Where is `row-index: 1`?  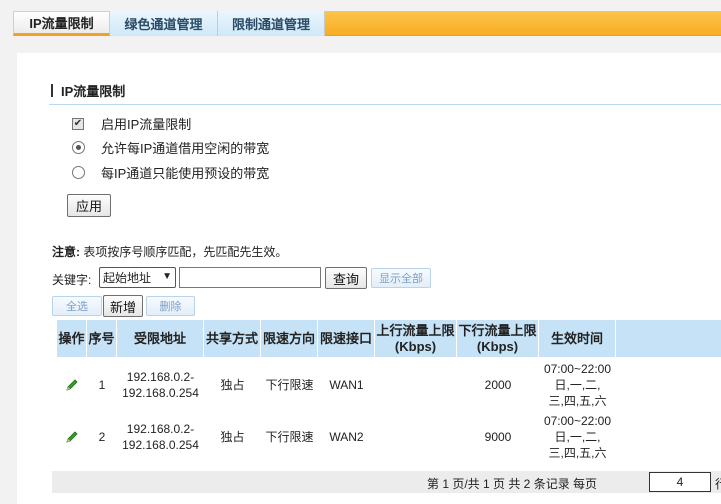
row-index: 1 is located at coordinates (102, 385).